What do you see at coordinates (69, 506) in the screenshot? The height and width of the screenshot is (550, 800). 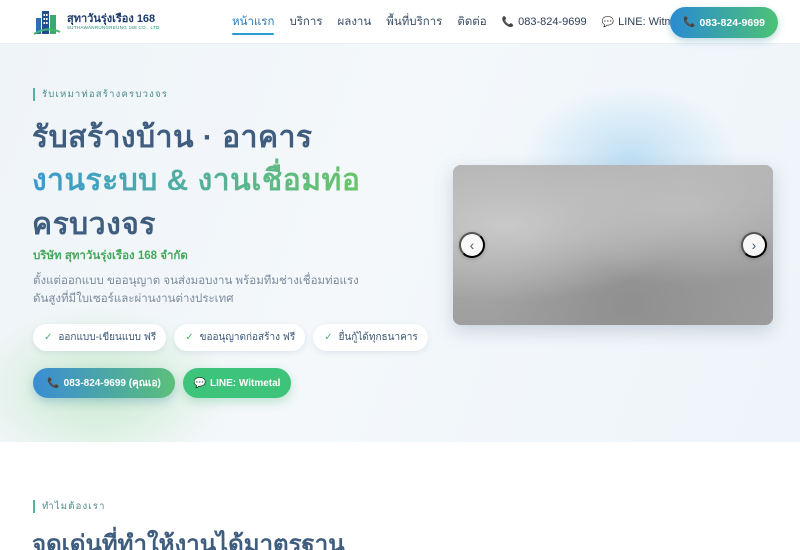 I see `section-eyebrow: ทำไมต้องเรา` at bounding box center [69, 506].